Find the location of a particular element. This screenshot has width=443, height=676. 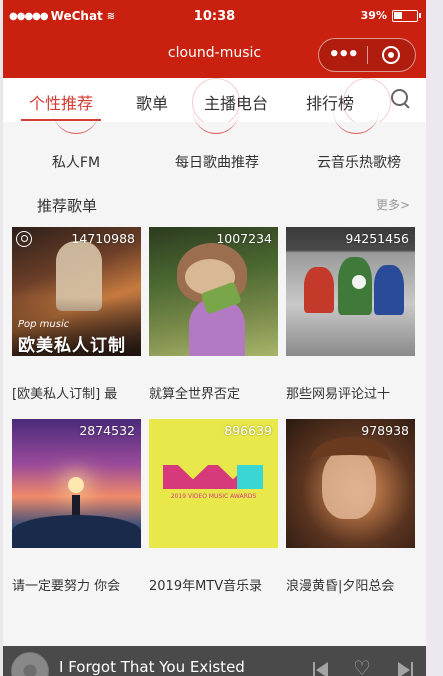

quick-entry-fm: 私人FM is located at coordinates (76, 162).